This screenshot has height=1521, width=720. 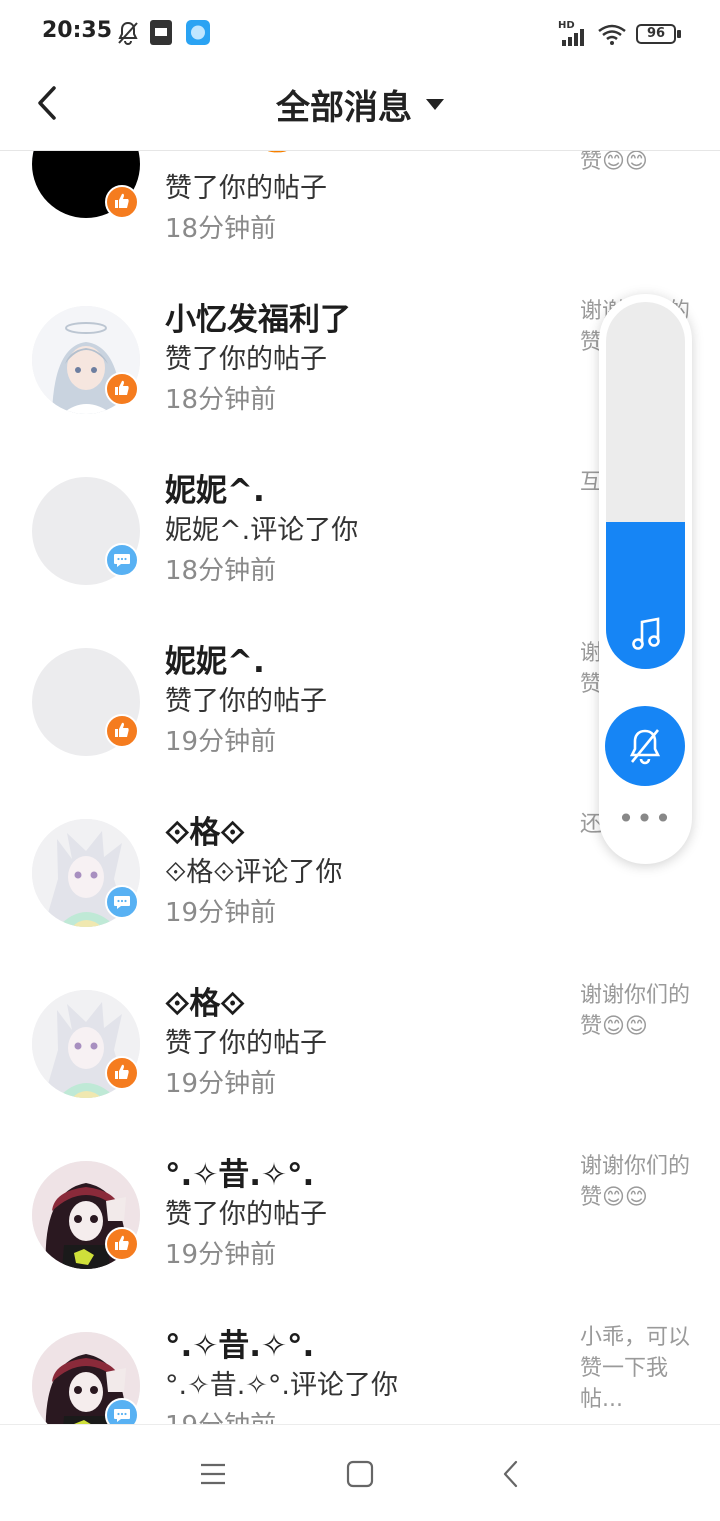 I want to click on battery-icon: 96, so click(x=656, y=34).